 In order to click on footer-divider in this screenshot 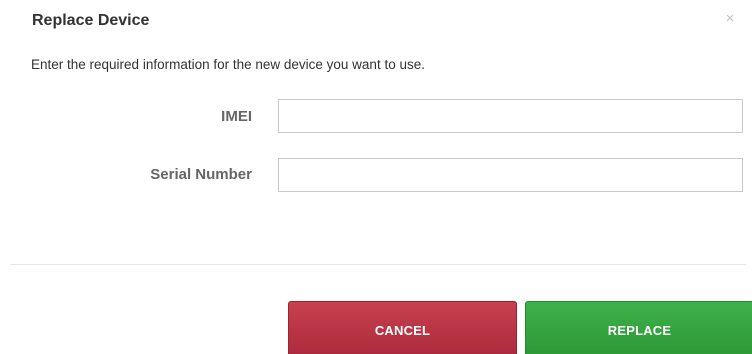, I will do `click(378, 264)`.